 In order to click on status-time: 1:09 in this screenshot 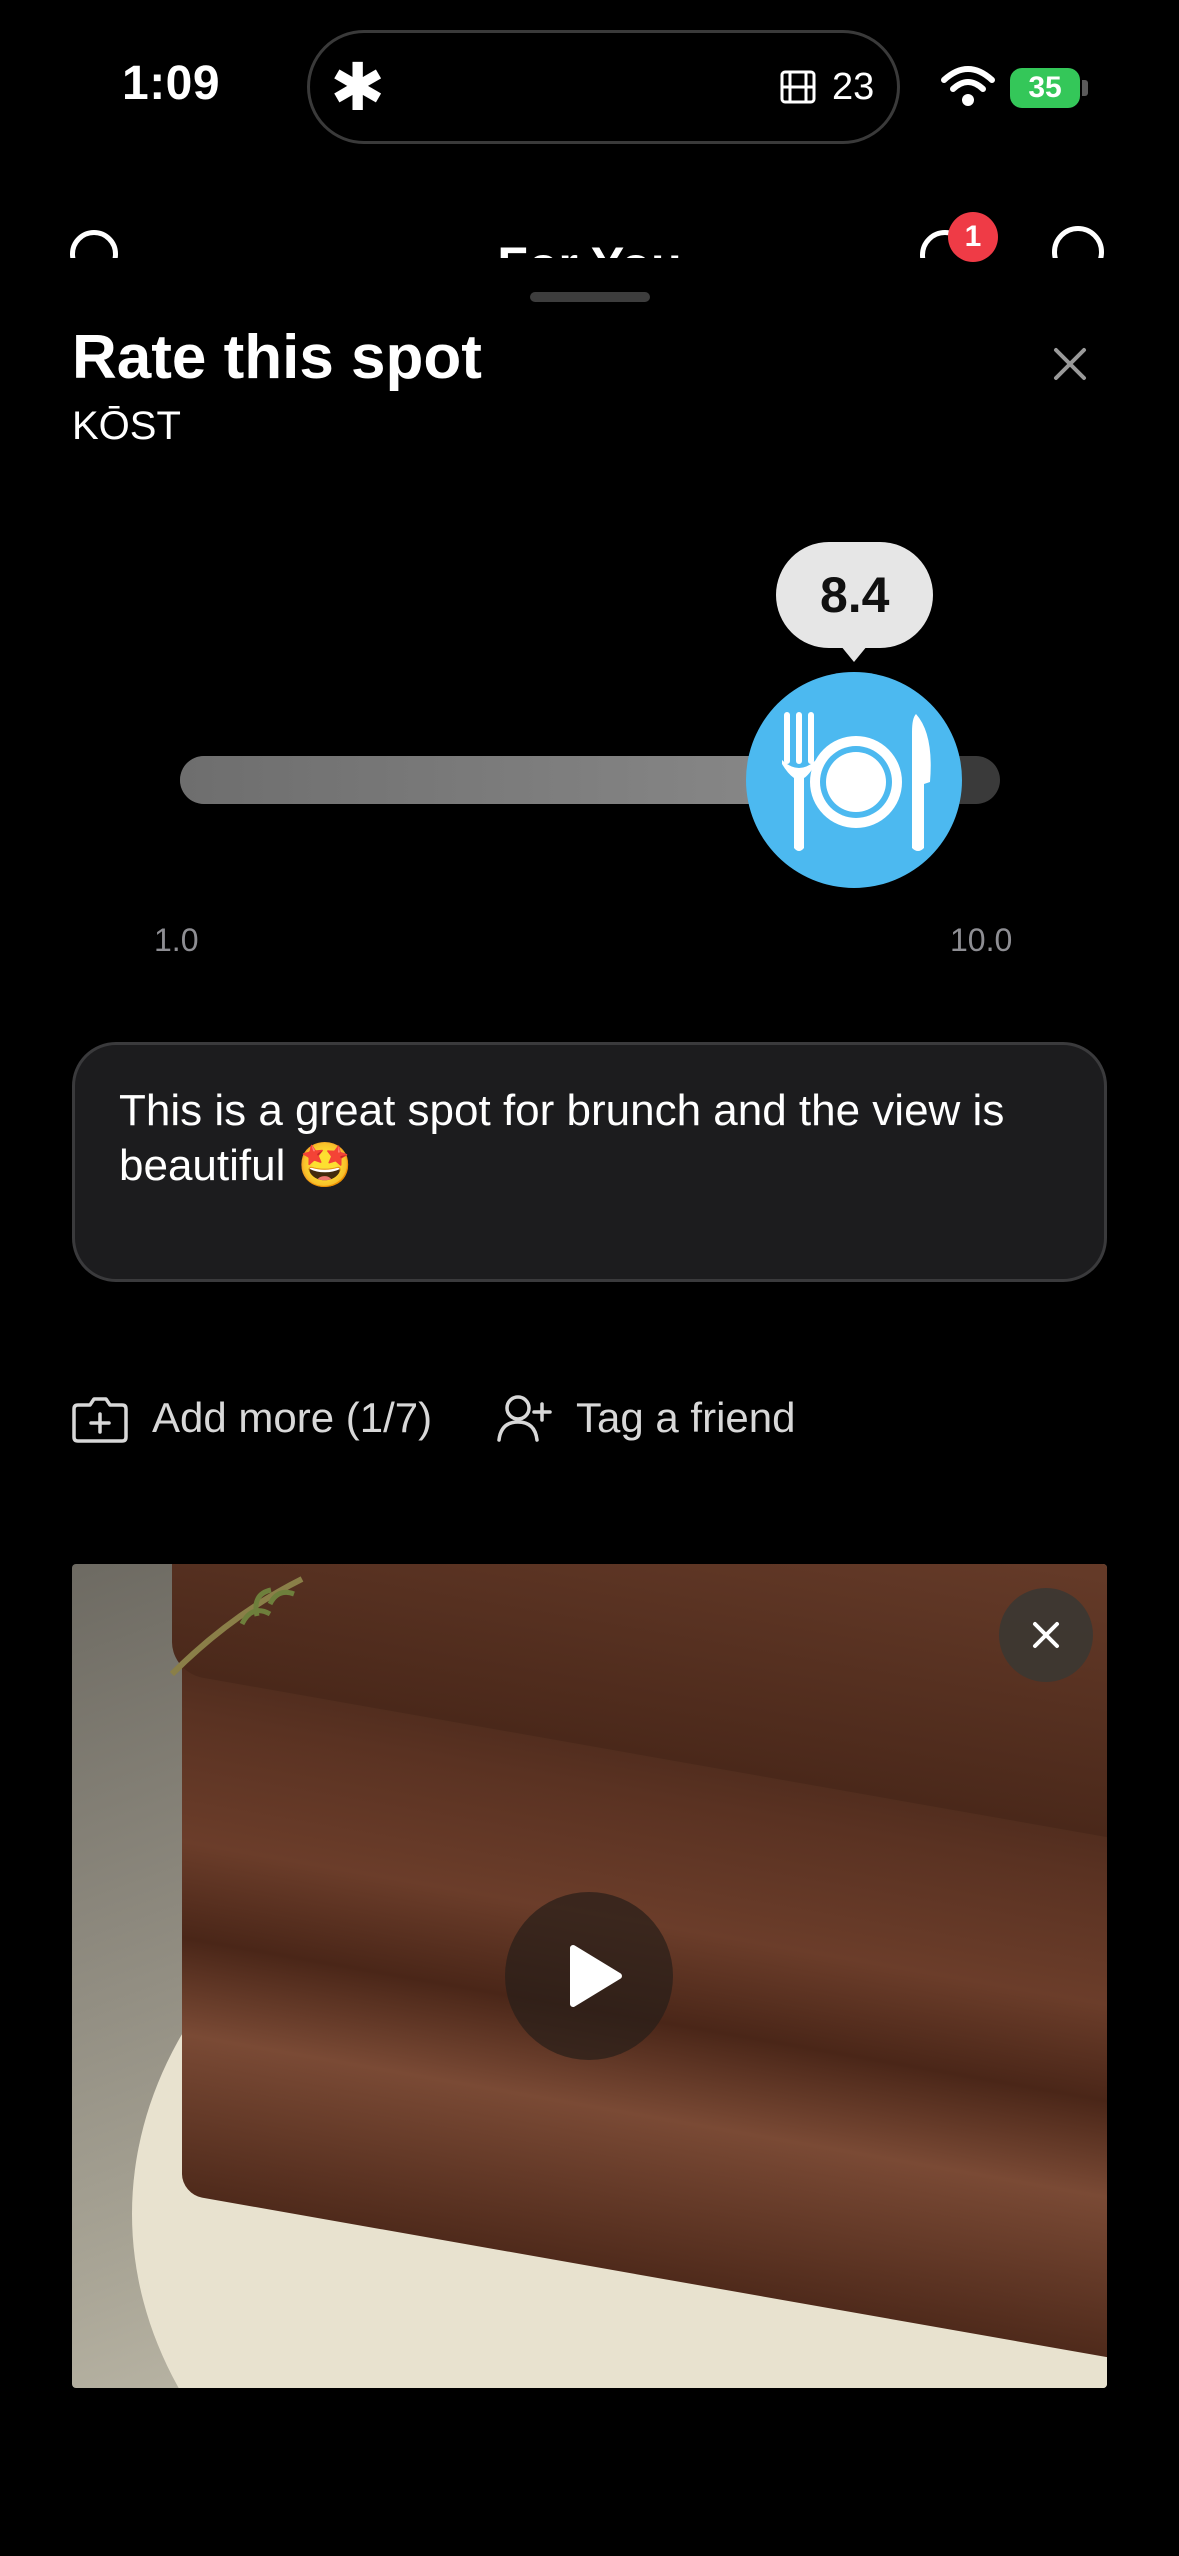, I will do `click(171, 83)`.